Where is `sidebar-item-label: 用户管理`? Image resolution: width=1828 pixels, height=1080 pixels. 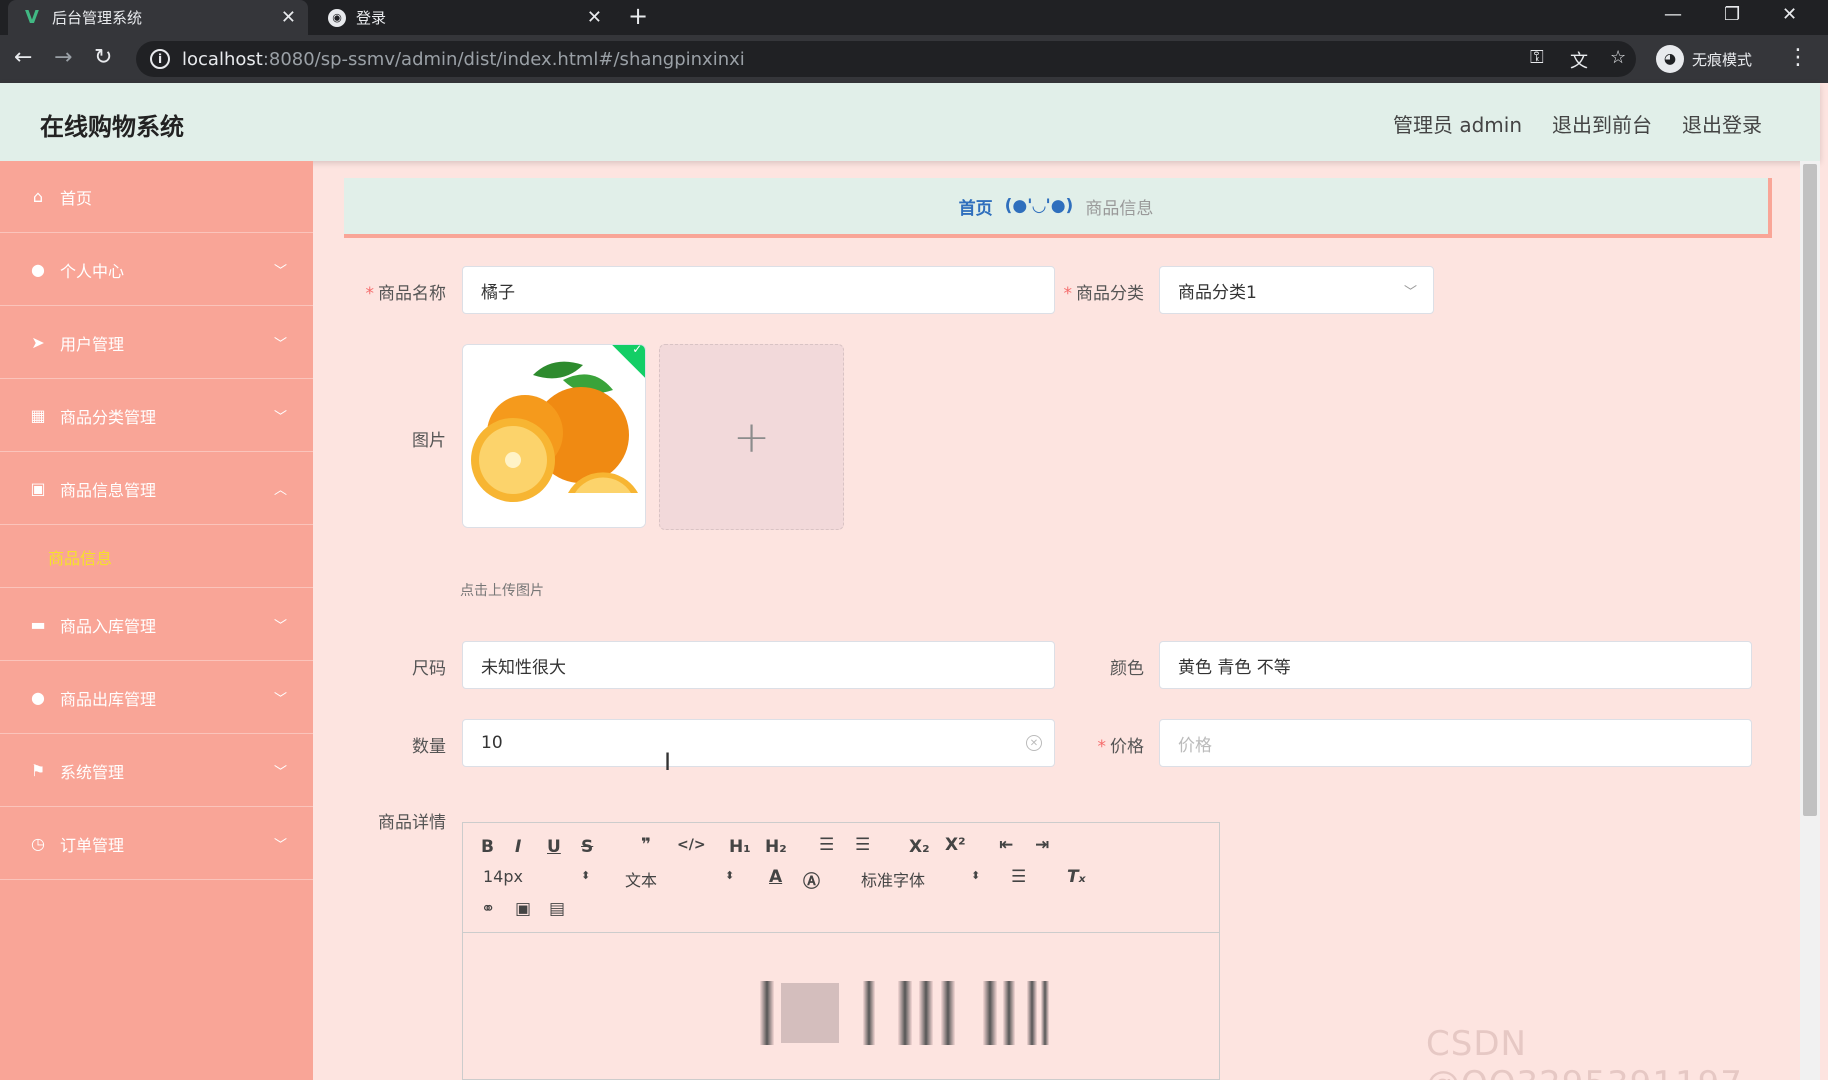 sidebar-item-label: 用户管理 is located at coordinates (92, 344).